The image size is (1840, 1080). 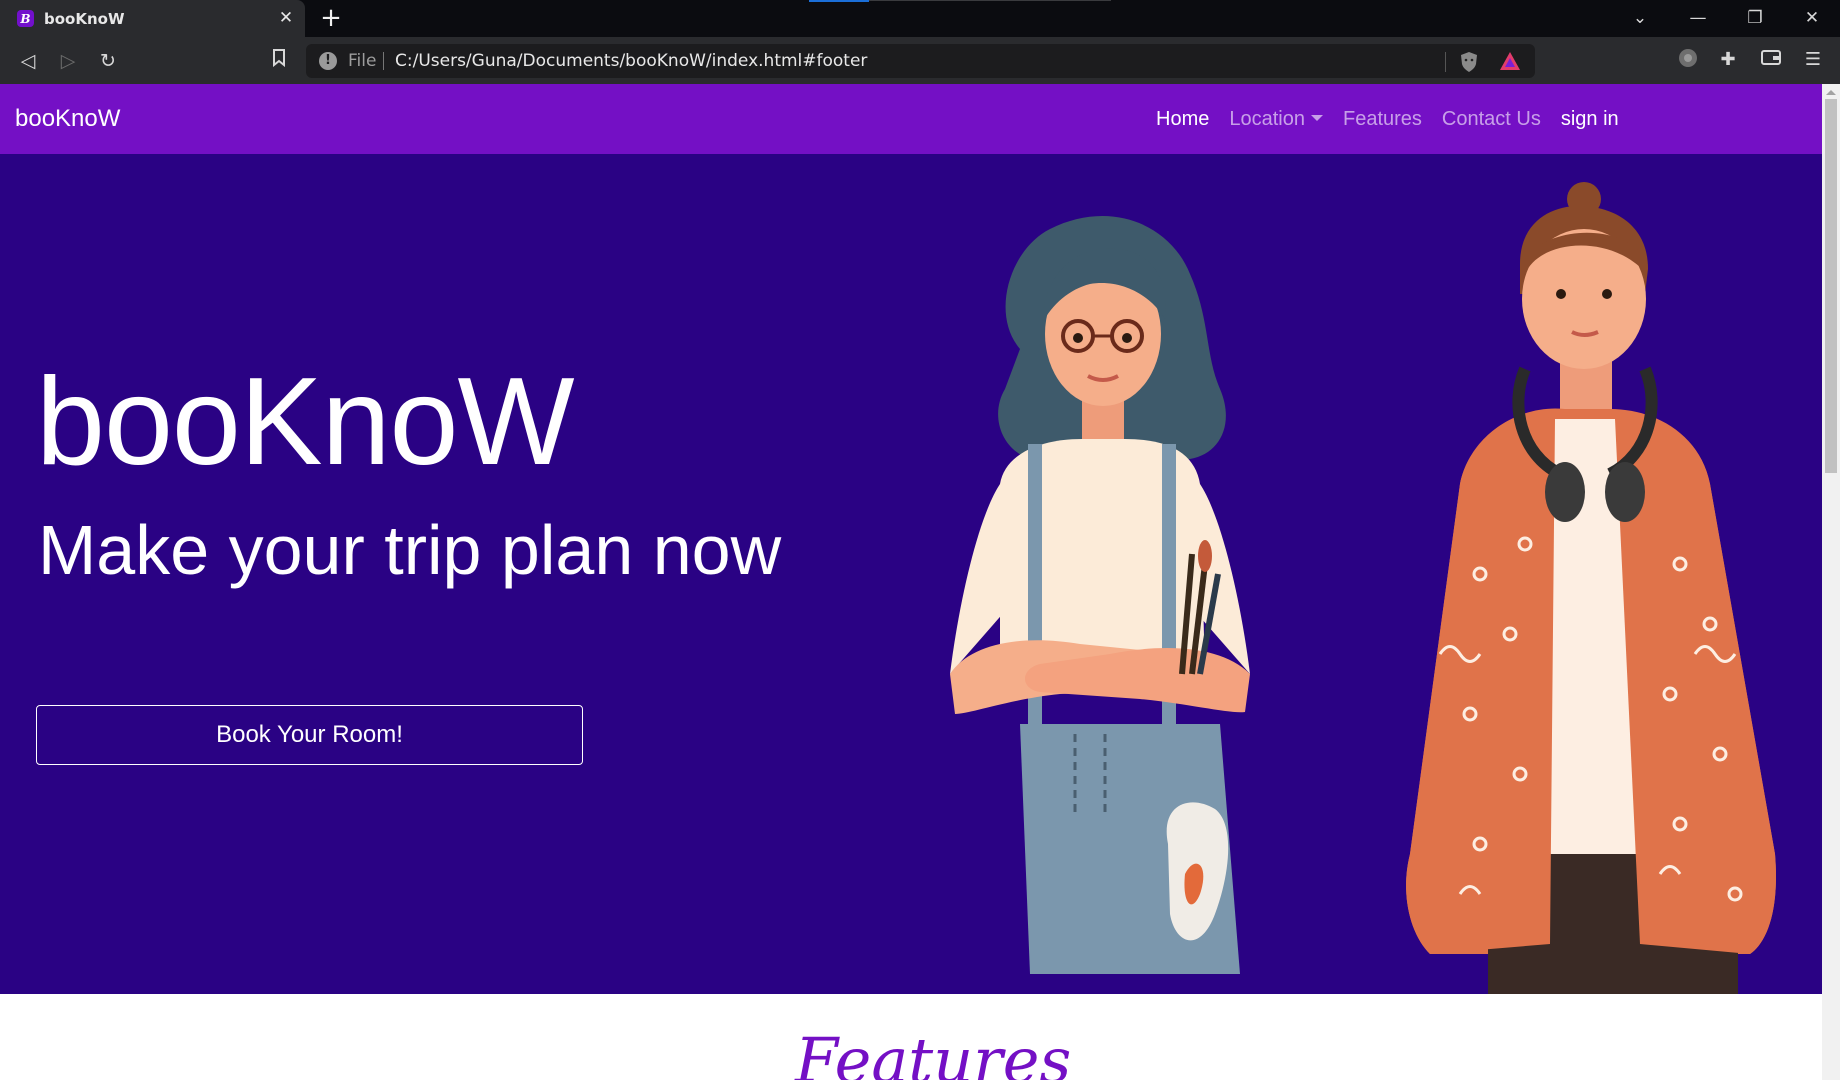 What do you see at coordinates (1812, 18) in the screenshot?
I see `window-close-icon: ✕` at bounding box center [1812, 18].